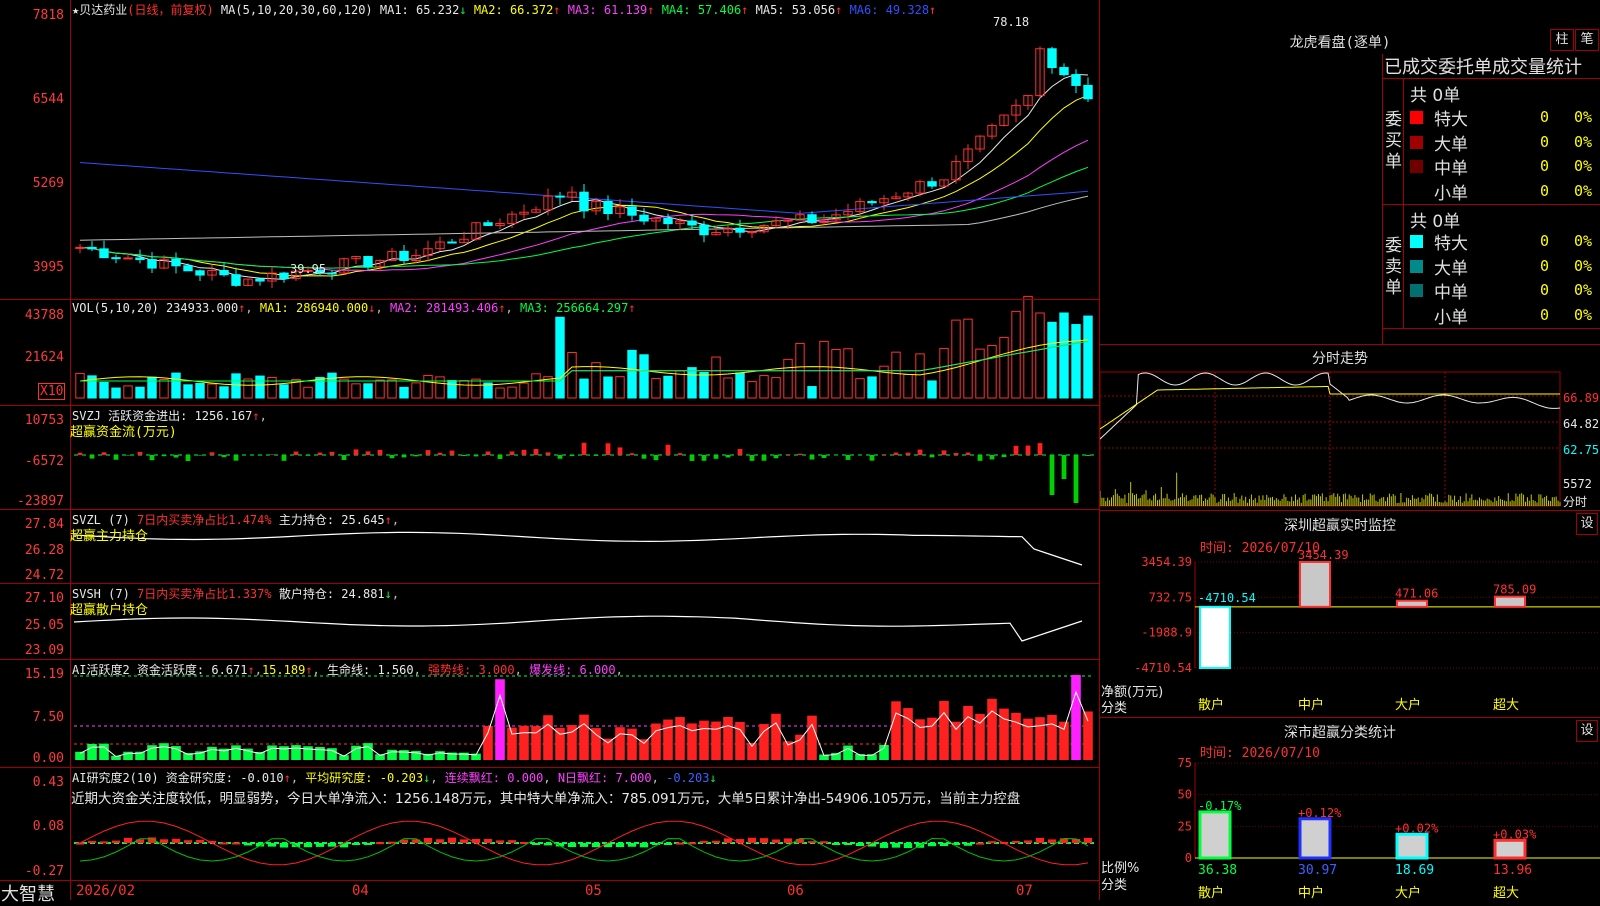  Describe the element at coordinates (444, 308) in the screenshot. I see `vol-ma2: MA2: 281493.406` at that location.